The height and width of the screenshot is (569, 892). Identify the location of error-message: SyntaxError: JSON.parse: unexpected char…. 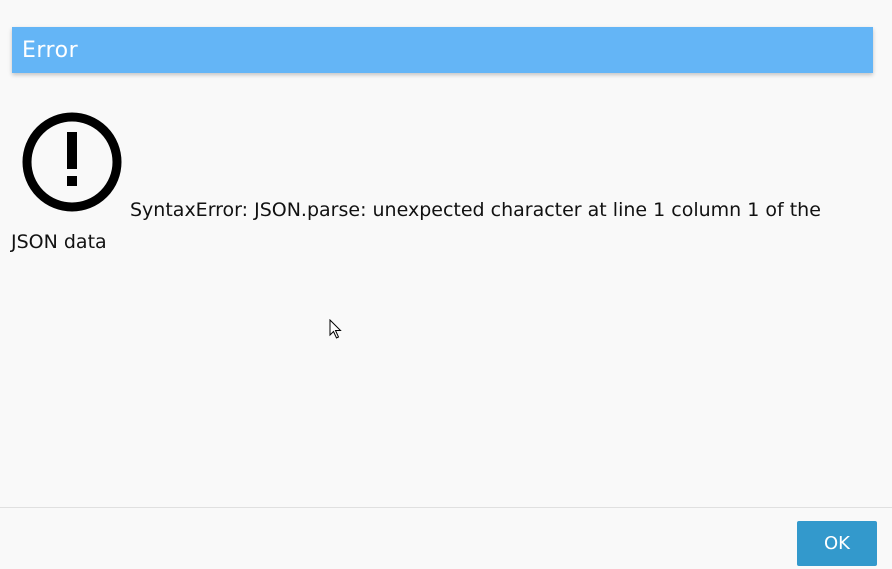
(416, 226).